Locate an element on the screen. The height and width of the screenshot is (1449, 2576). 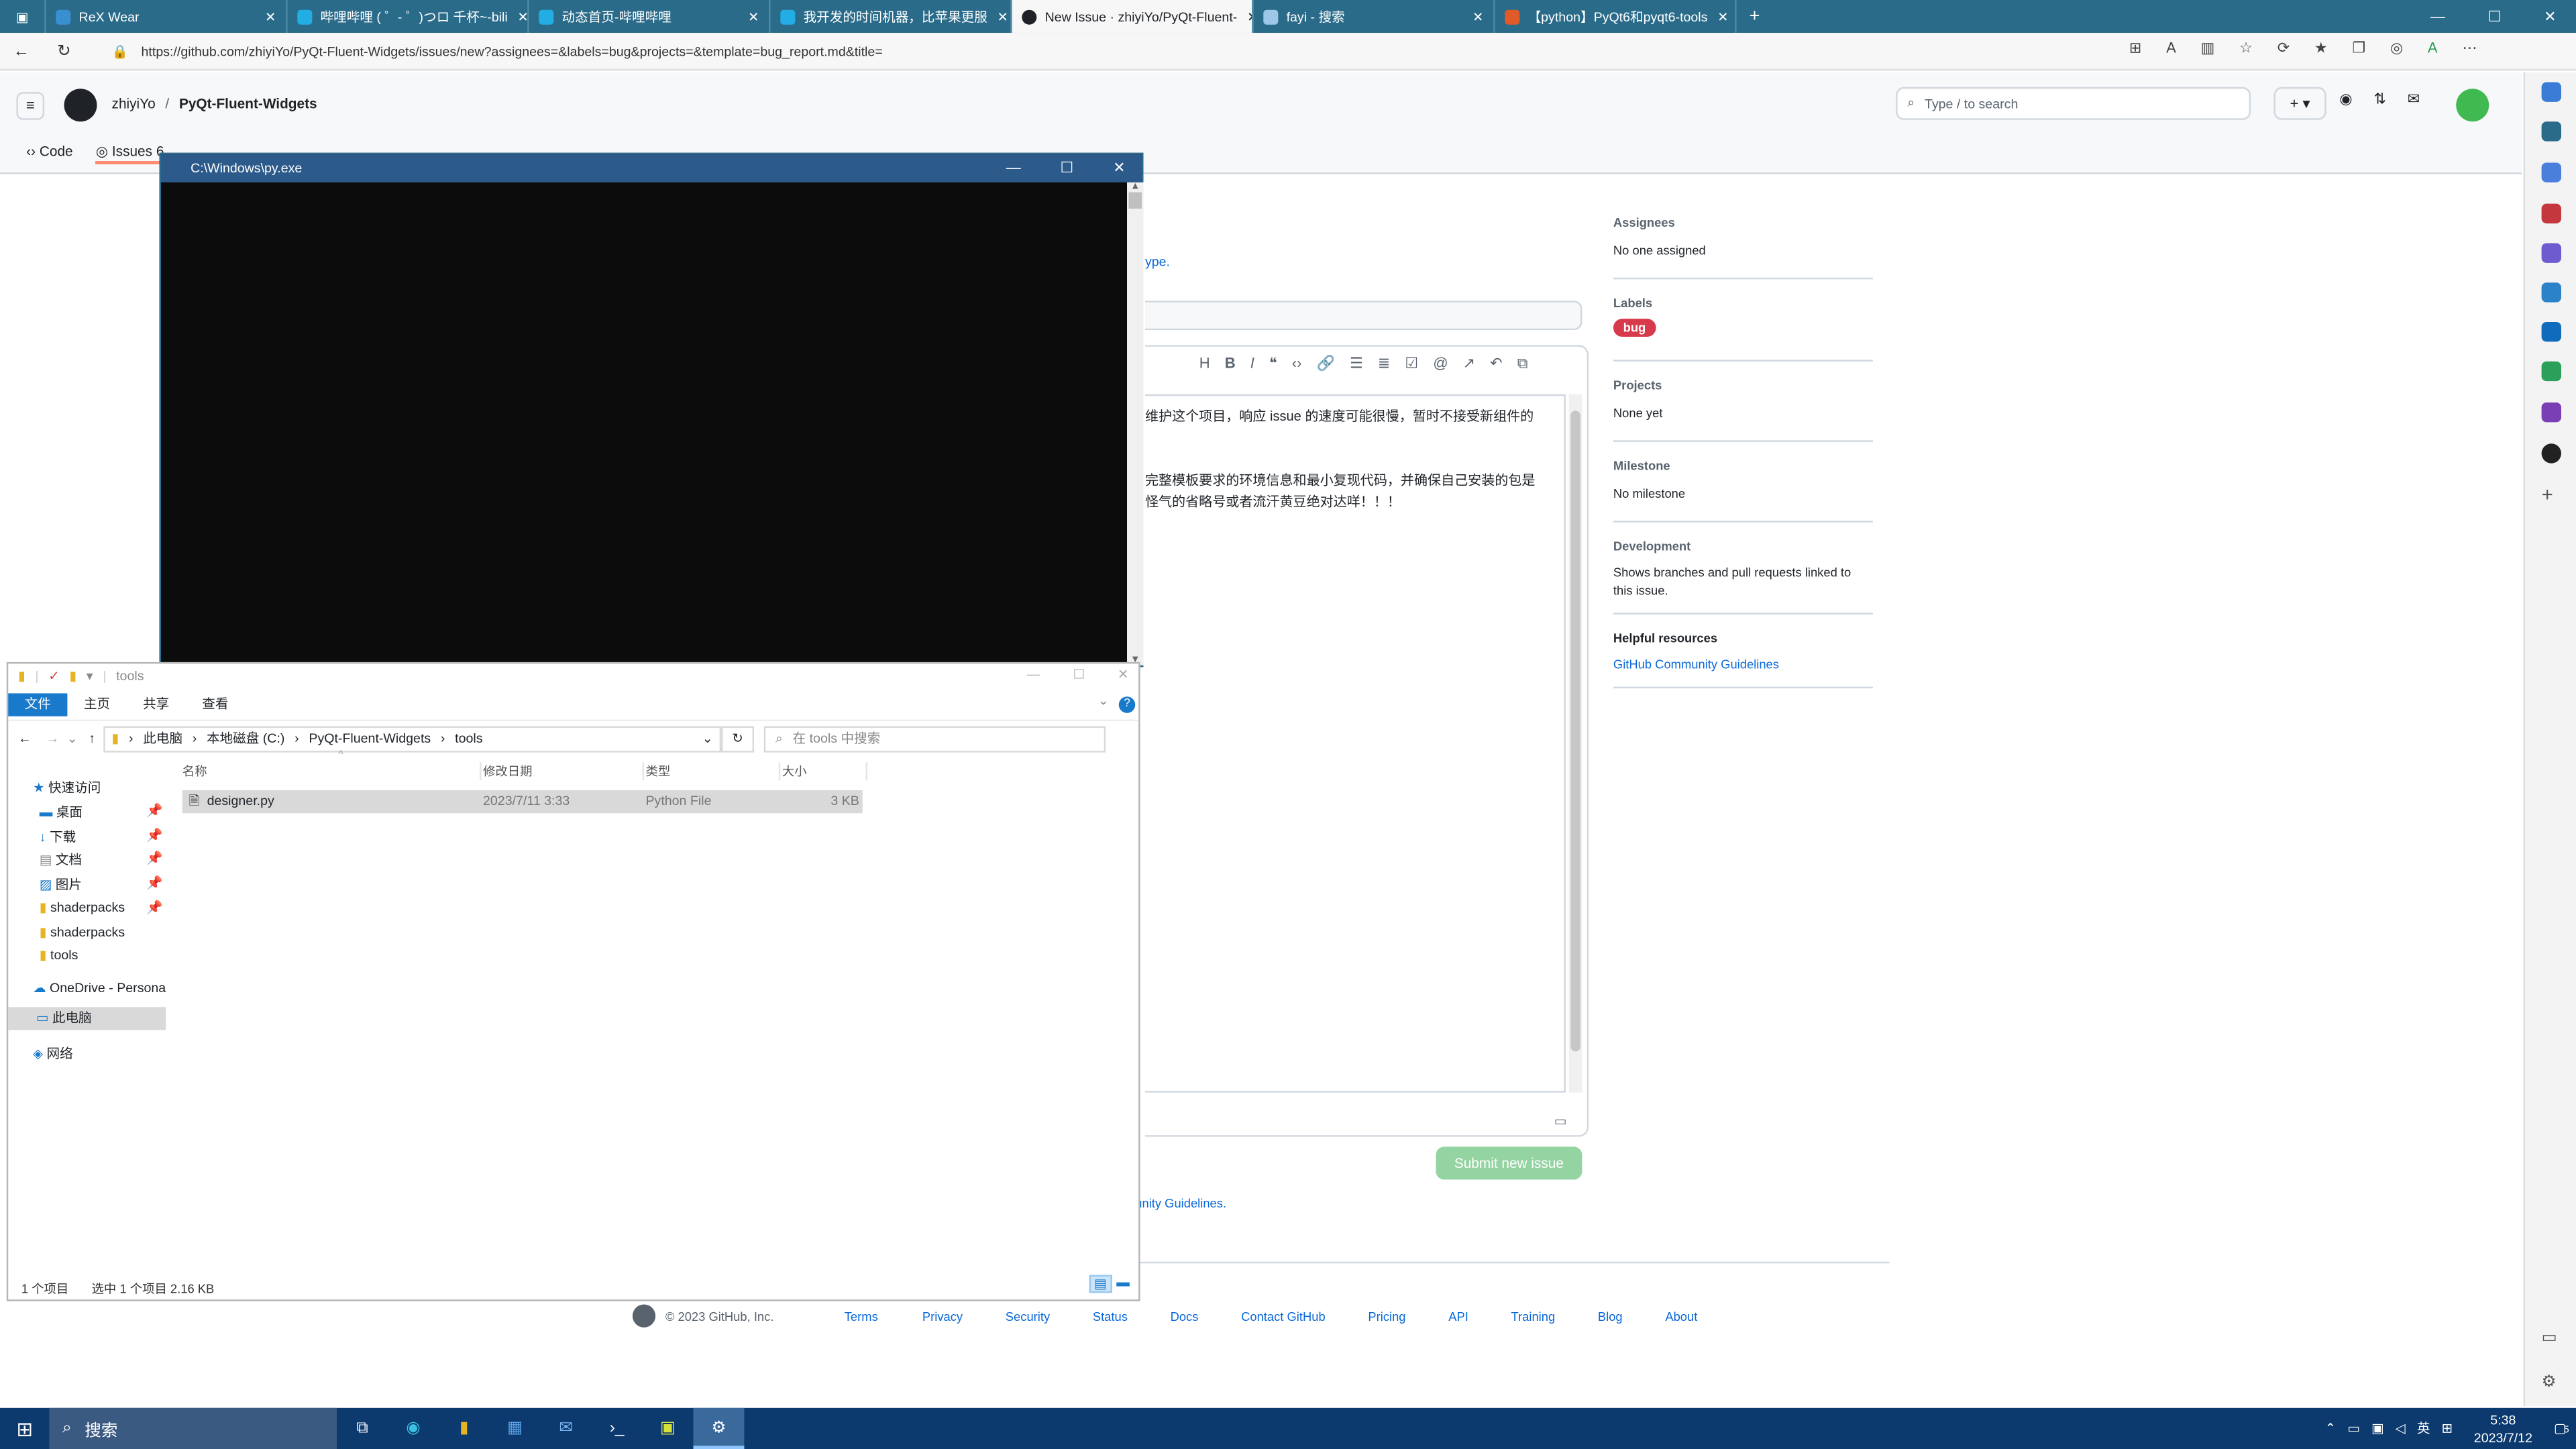
start-icon: ⊞ is located at coordinates (24, 1428).